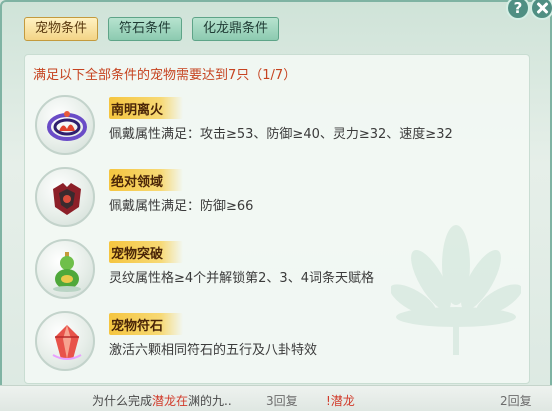  What do you see at coordinates (516, 401) in the screenshot?
I see `reply-count: 2回复` at bounding box center [516, 401].